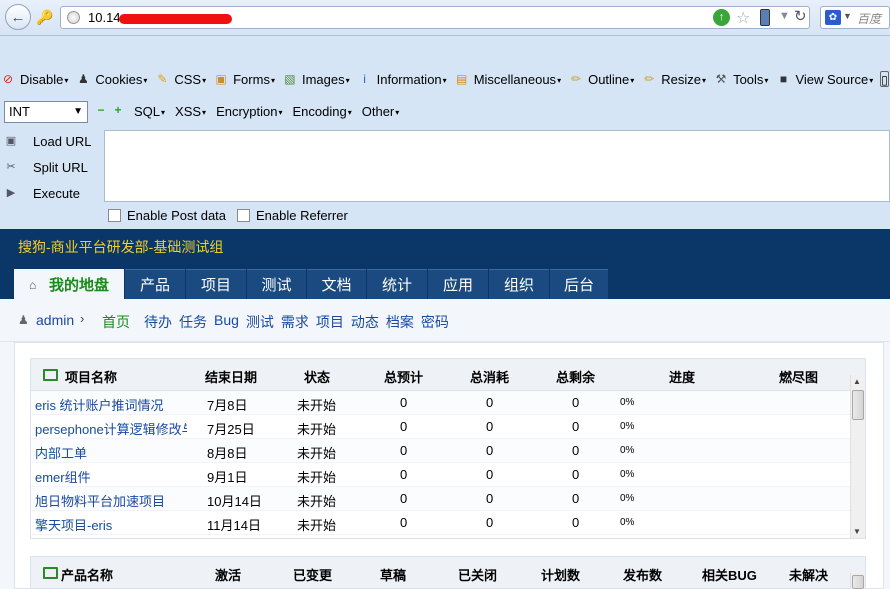 This screenshot has height=589, width=890. I want to click on menu-miscellaneous: ▤ Miscellaneous ▾, so click(507, 79).